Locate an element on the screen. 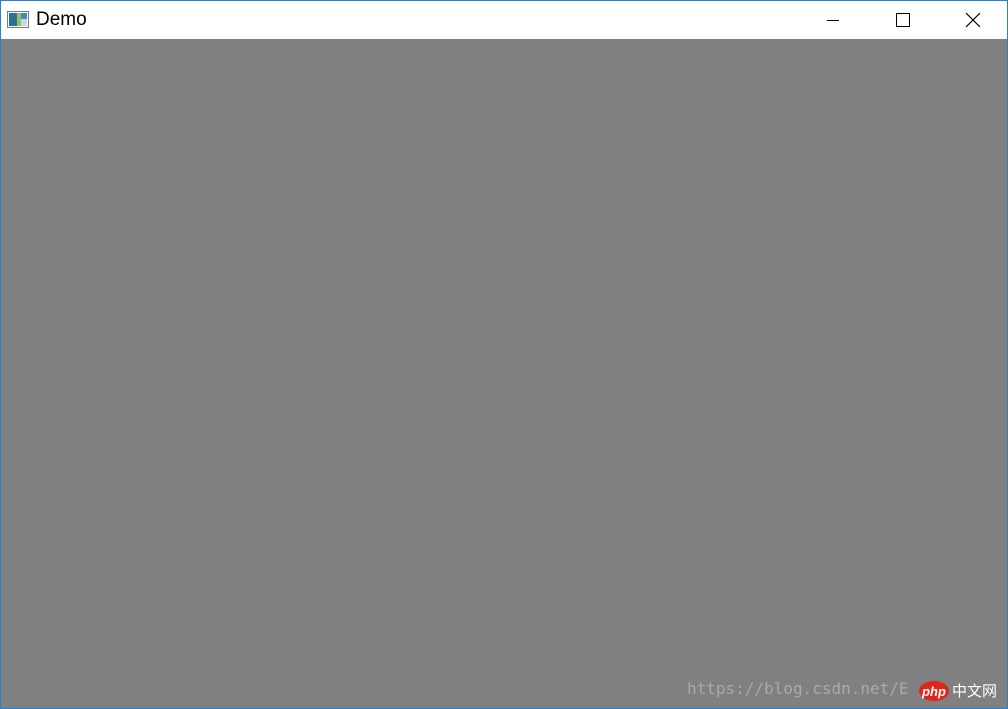 Image resolution: width=1008 pixels, height=709 pixels. minimize-icon is located at coordinates (833, 20).